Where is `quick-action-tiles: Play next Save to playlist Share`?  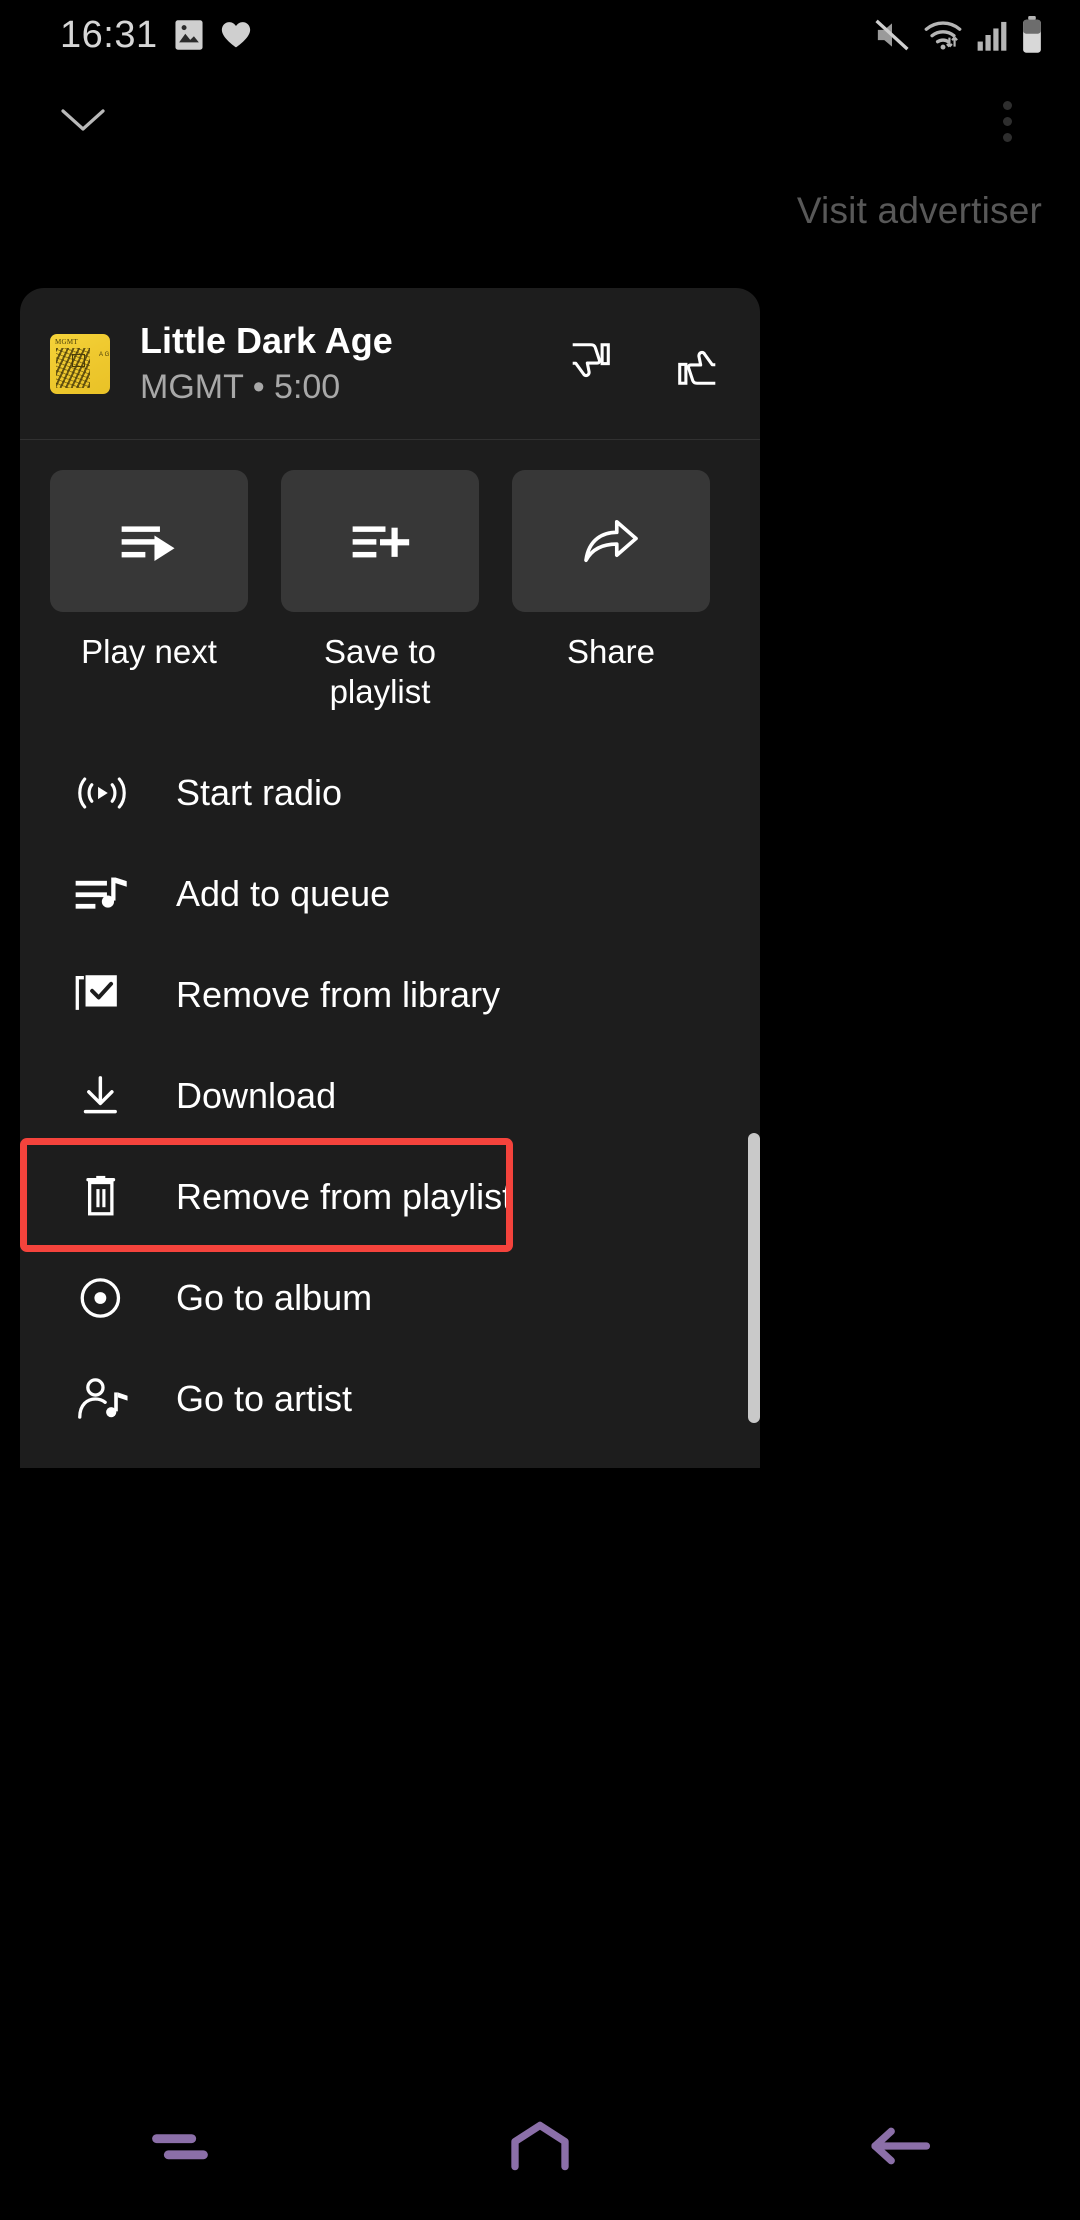
quick-action-tiles: Play next Save to playlist Share is located at coordinates (390, 576).